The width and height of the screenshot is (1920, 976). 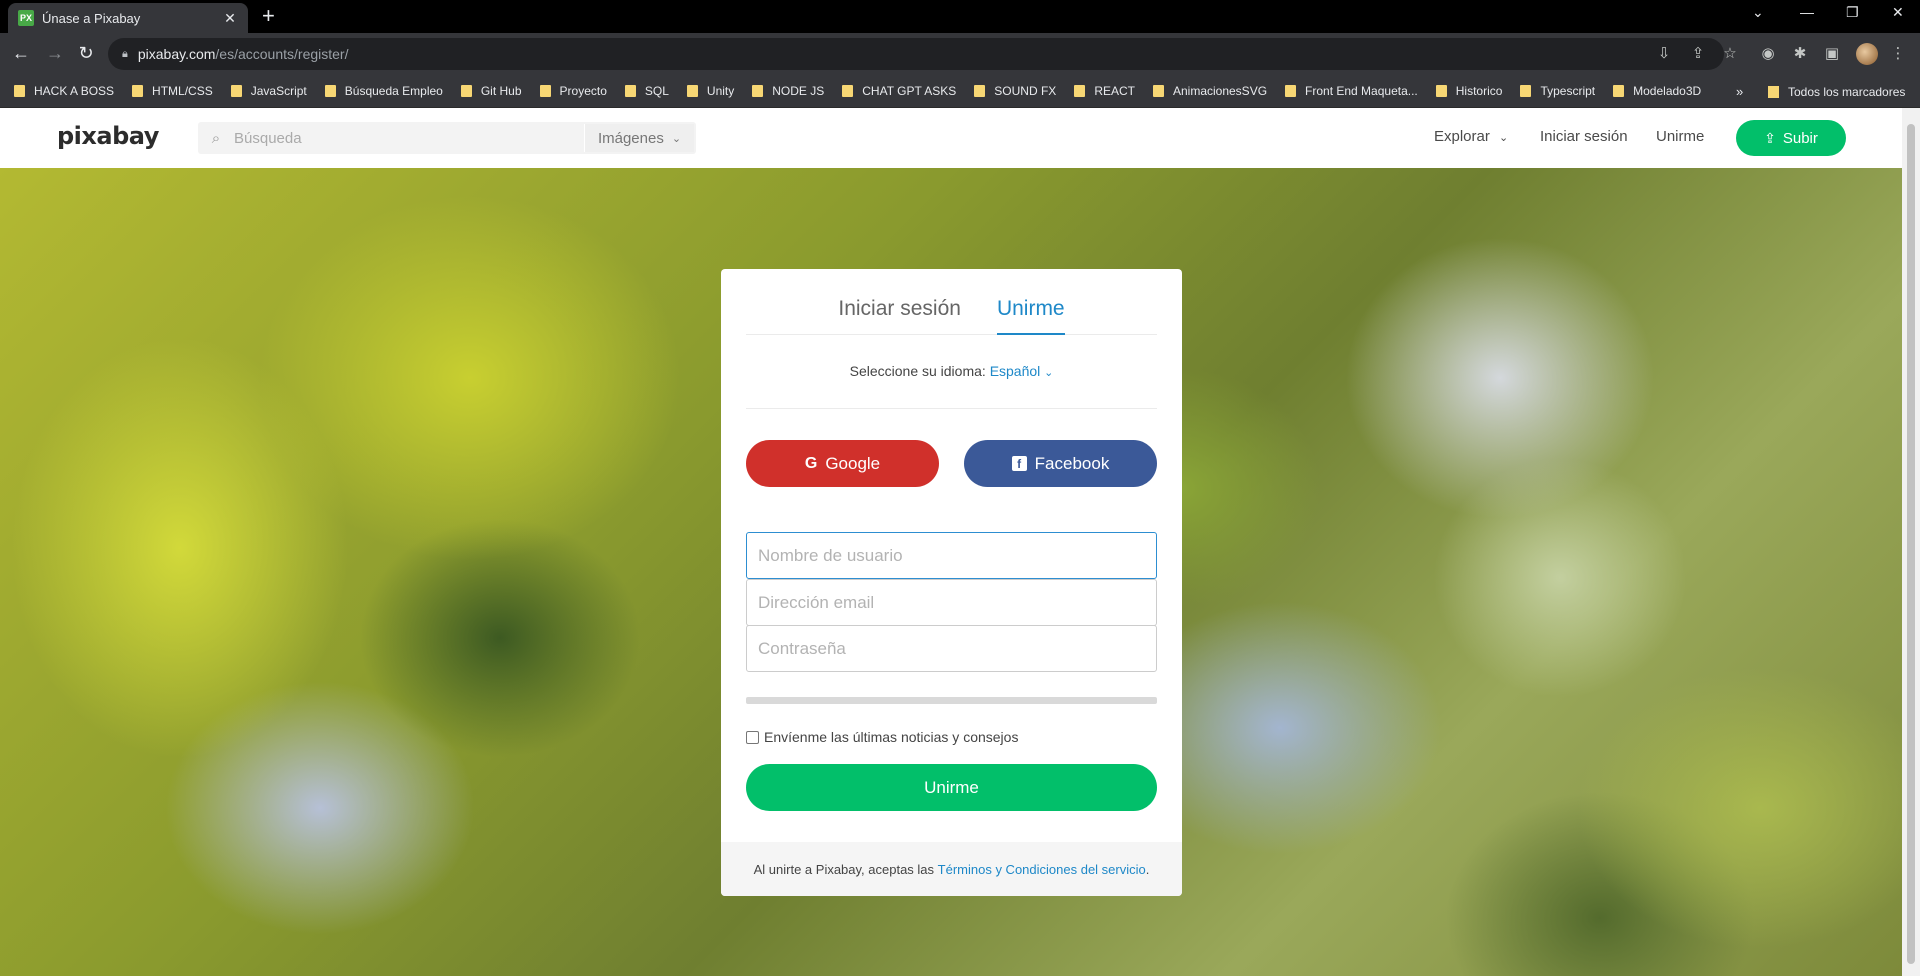 I want to click on scrollbar-thumb, so click(x=1911, y=544).